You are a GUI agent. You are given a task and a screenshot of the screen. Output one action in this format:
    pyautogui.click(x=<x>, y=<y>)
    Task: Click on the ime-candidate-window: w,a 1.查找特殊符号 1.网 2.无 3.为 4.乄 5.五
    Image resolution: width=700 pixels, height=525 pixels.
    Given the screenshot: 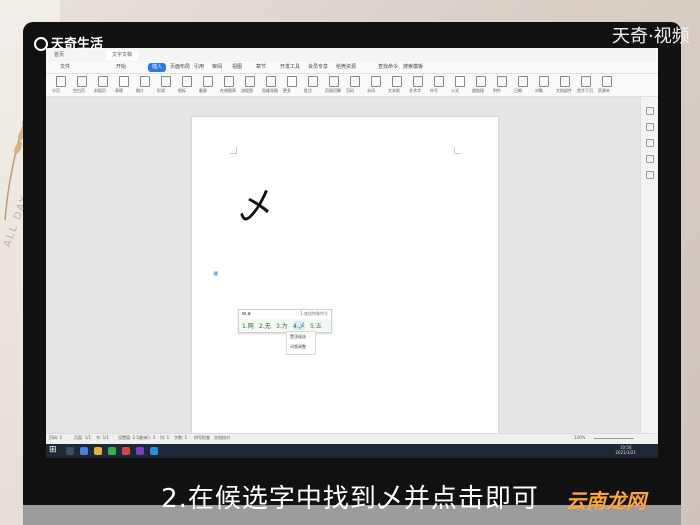 What is the action you would take?
    pyautogui.click(x=285, y=321)
    